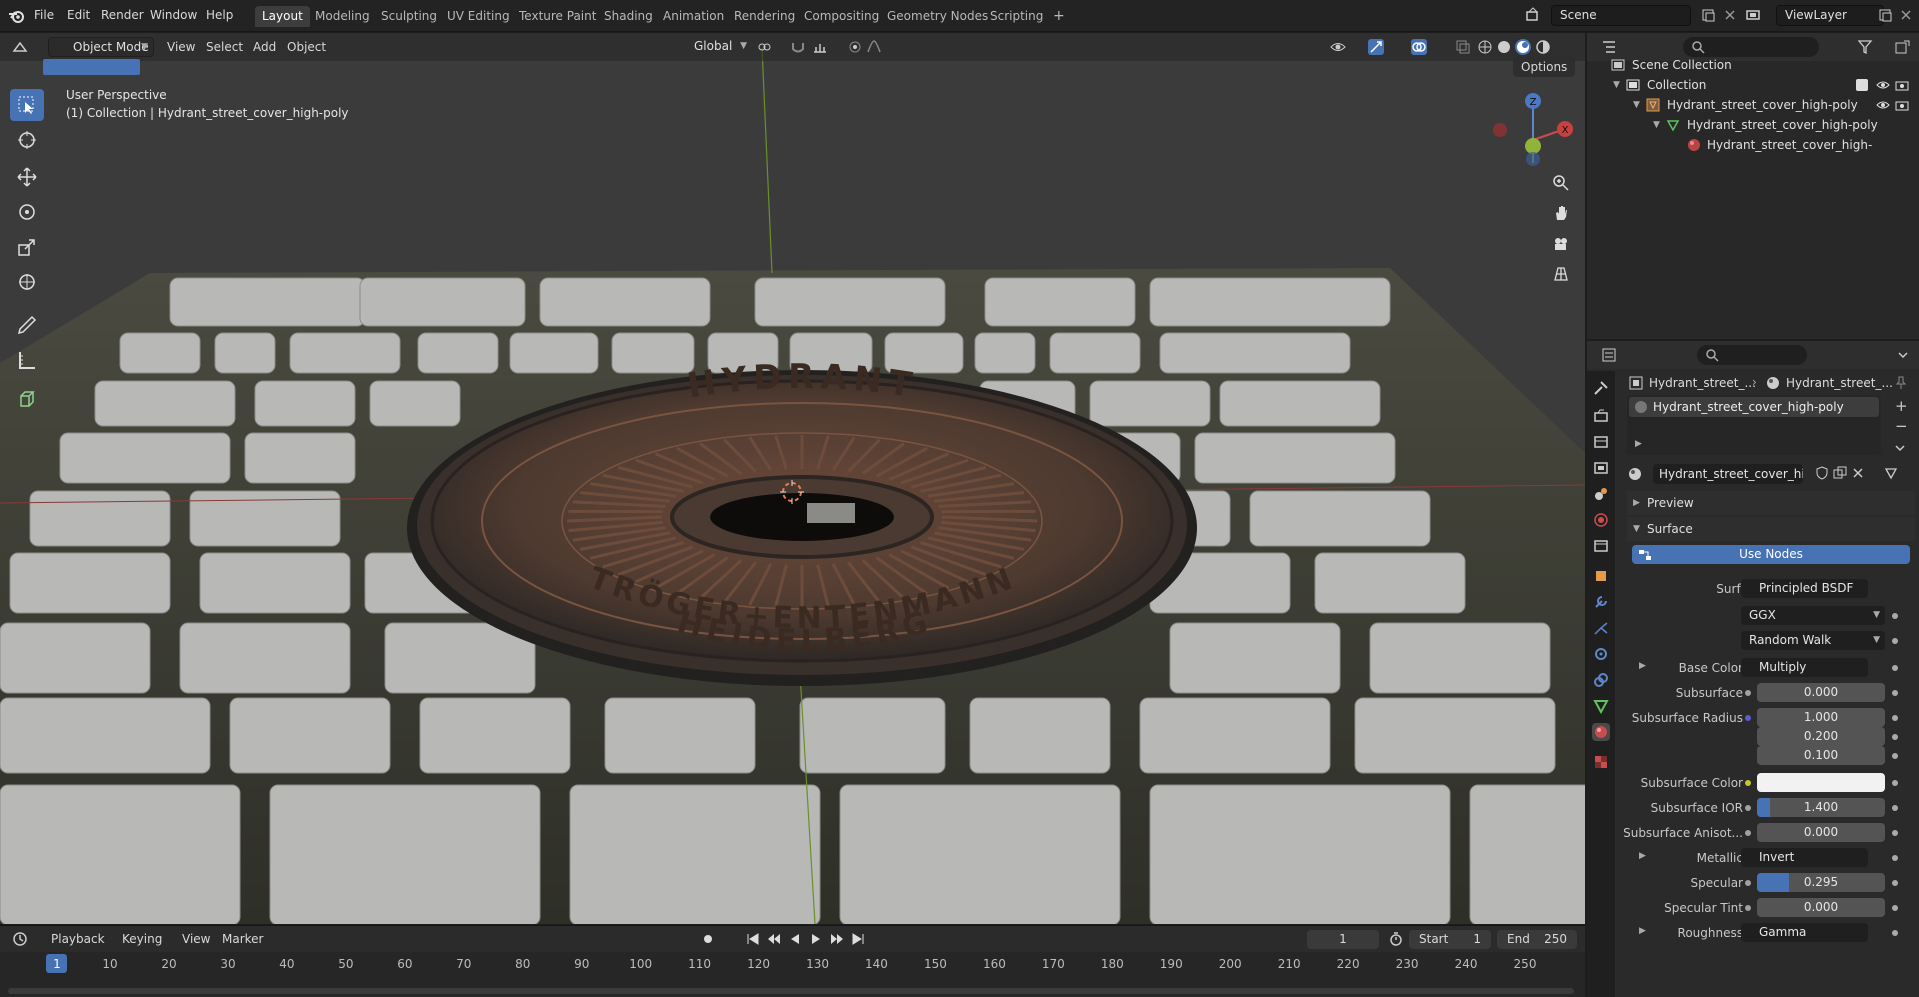 This screenshot has height=997, width=1919. Describe the element at coordinates (1754, 425) in the screenshot. I see `material-slot-list: Hydrant_street_cover_high-poly ▶` at that location.